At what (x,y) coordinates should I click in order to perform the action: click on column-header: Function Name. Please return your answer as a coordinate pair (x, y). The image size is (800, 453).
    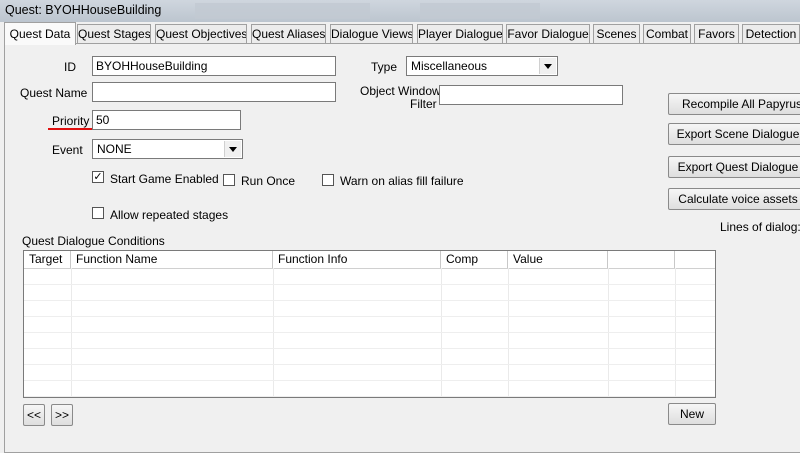
    Looking at the image, I should click on (172, 259).